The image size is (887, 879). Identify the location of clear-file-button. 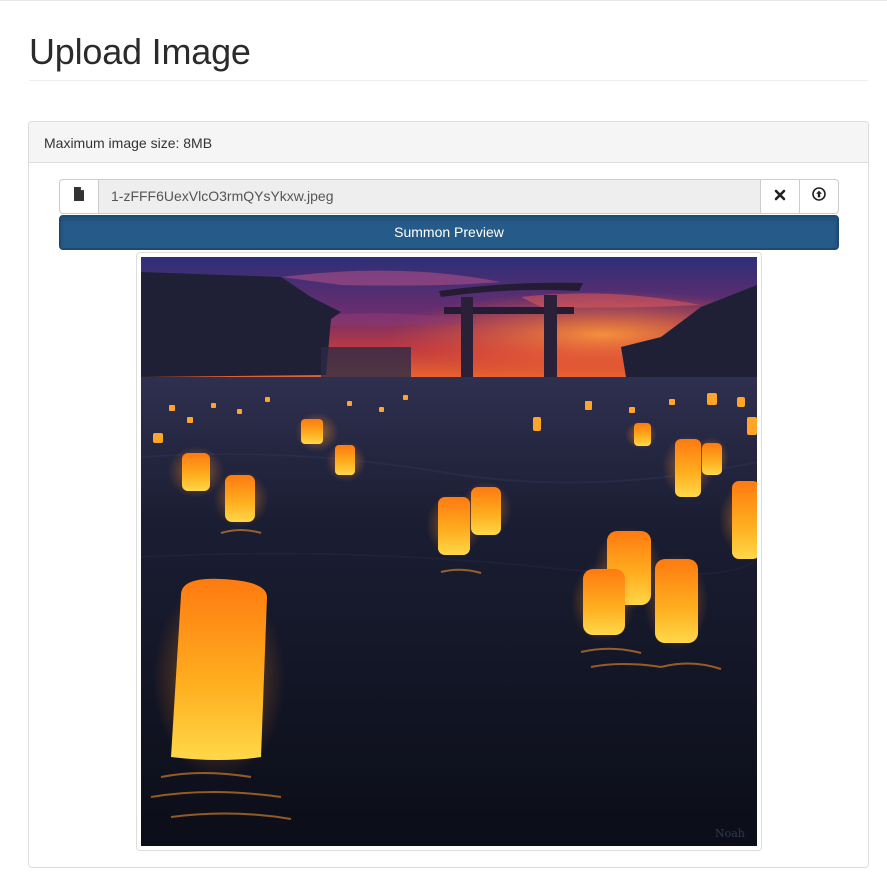
(780, 196).